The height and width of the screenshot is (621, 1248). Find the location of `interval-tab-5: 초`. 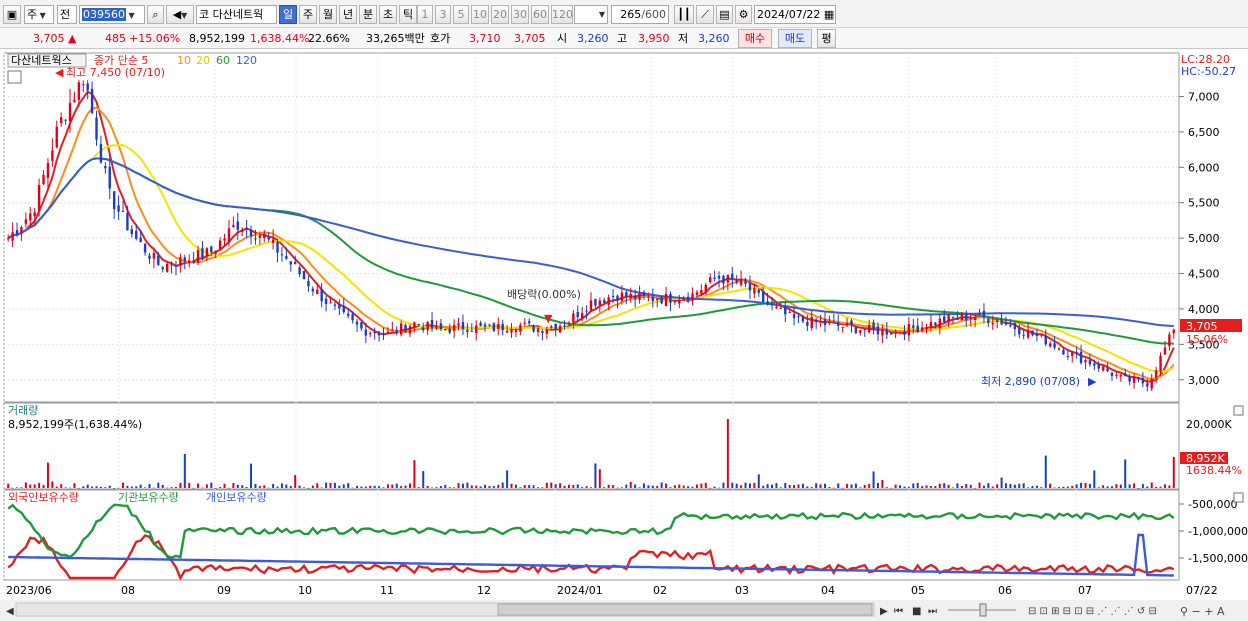

interval-tab-5: 초 is located at coordinates (388, 14).